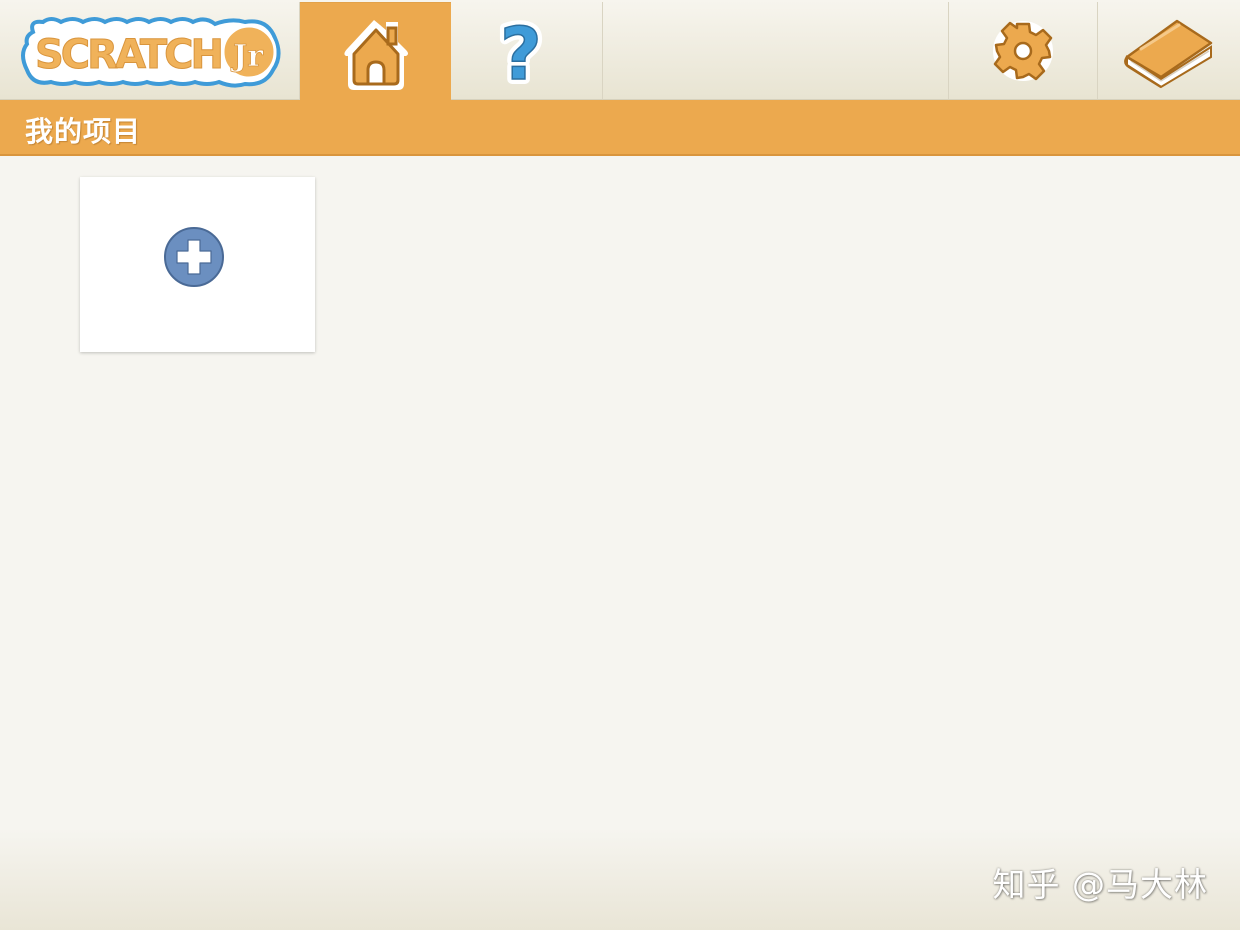  I want to click on tab-settings, so click(1023, 50).